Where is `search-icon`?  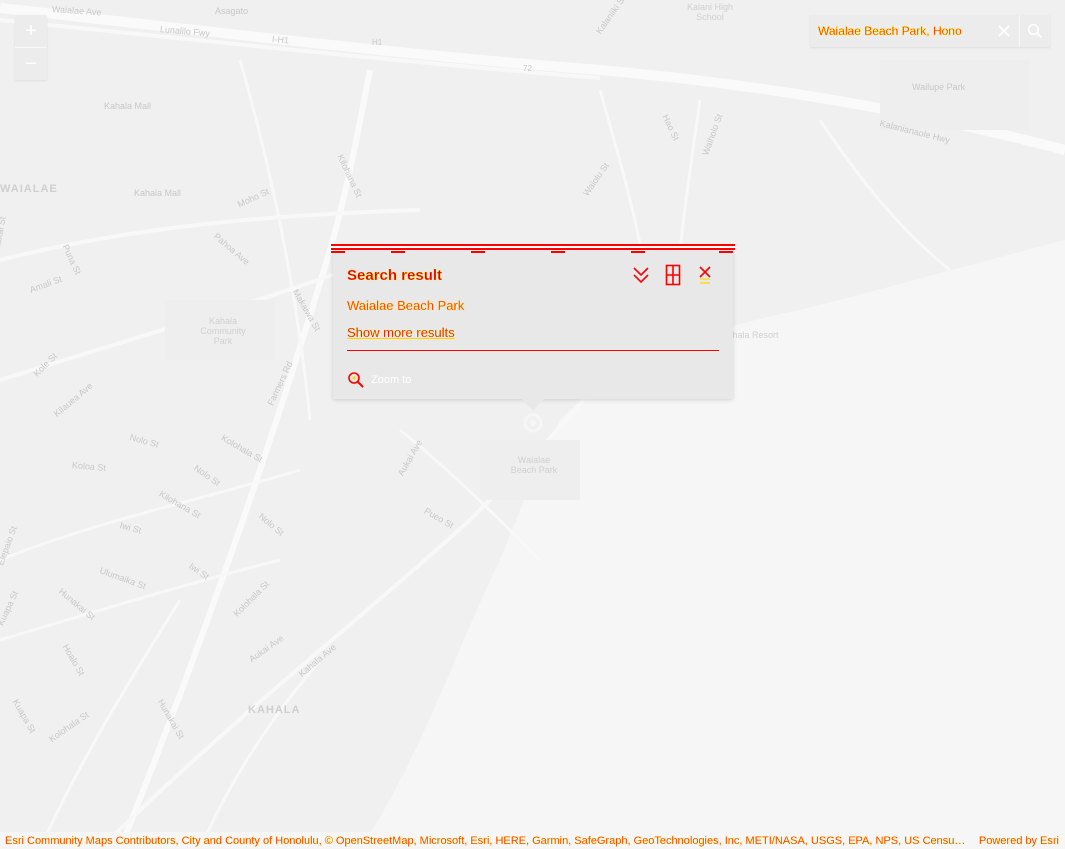 search-icon is located at coordinates (1034, 31).